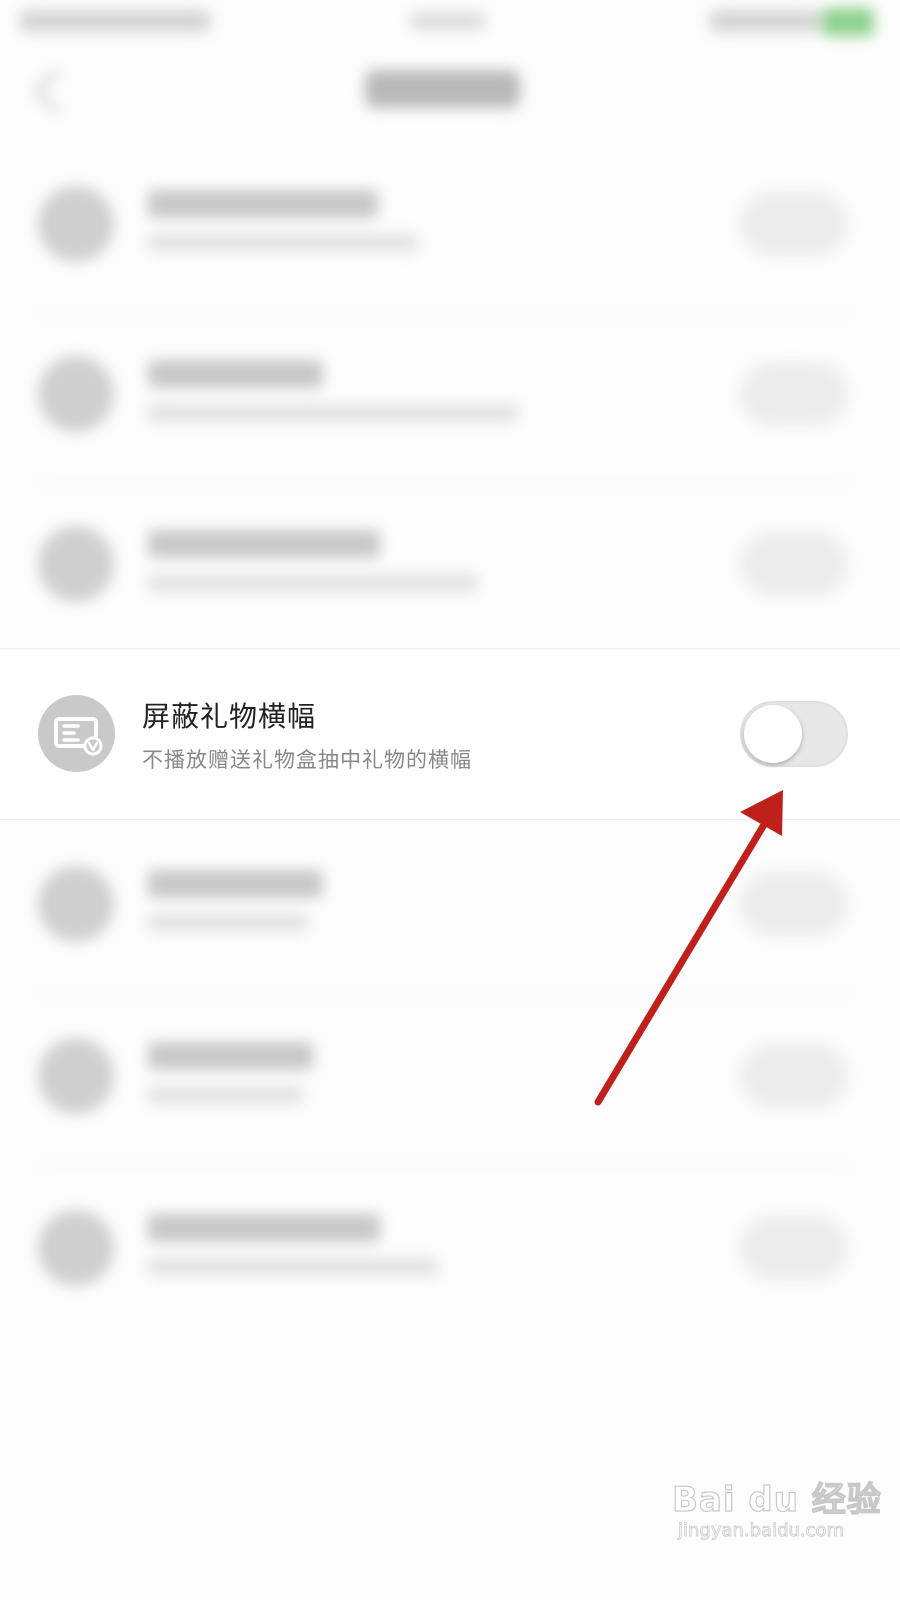  I want to click on page-title, so click(442, 89).